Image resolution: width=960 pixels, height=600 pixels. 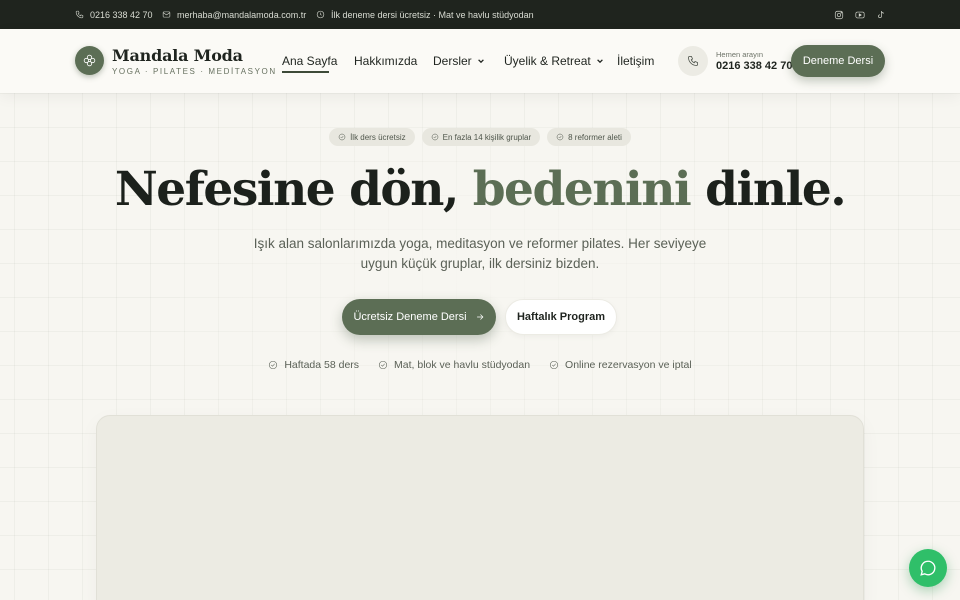 I want to click on instagram-icon, so click(x=839, y=15).